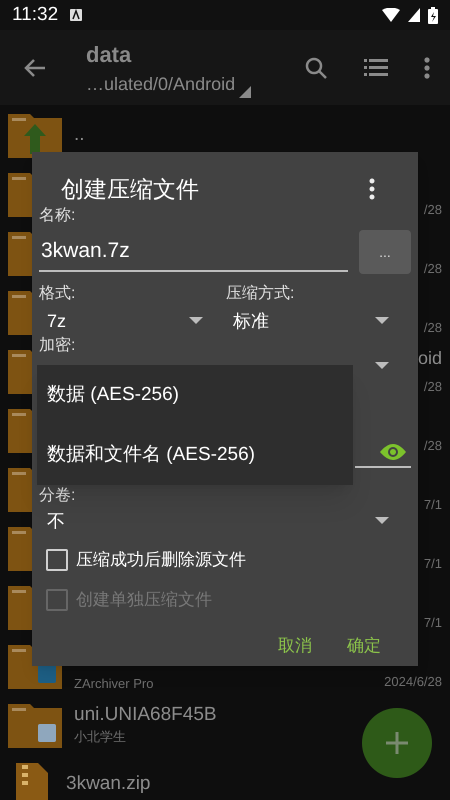  What do you see at coordinates (260, 294) in the screenshot?
I see `field-label: 压缩方式:` at bounding box center [260, 294].